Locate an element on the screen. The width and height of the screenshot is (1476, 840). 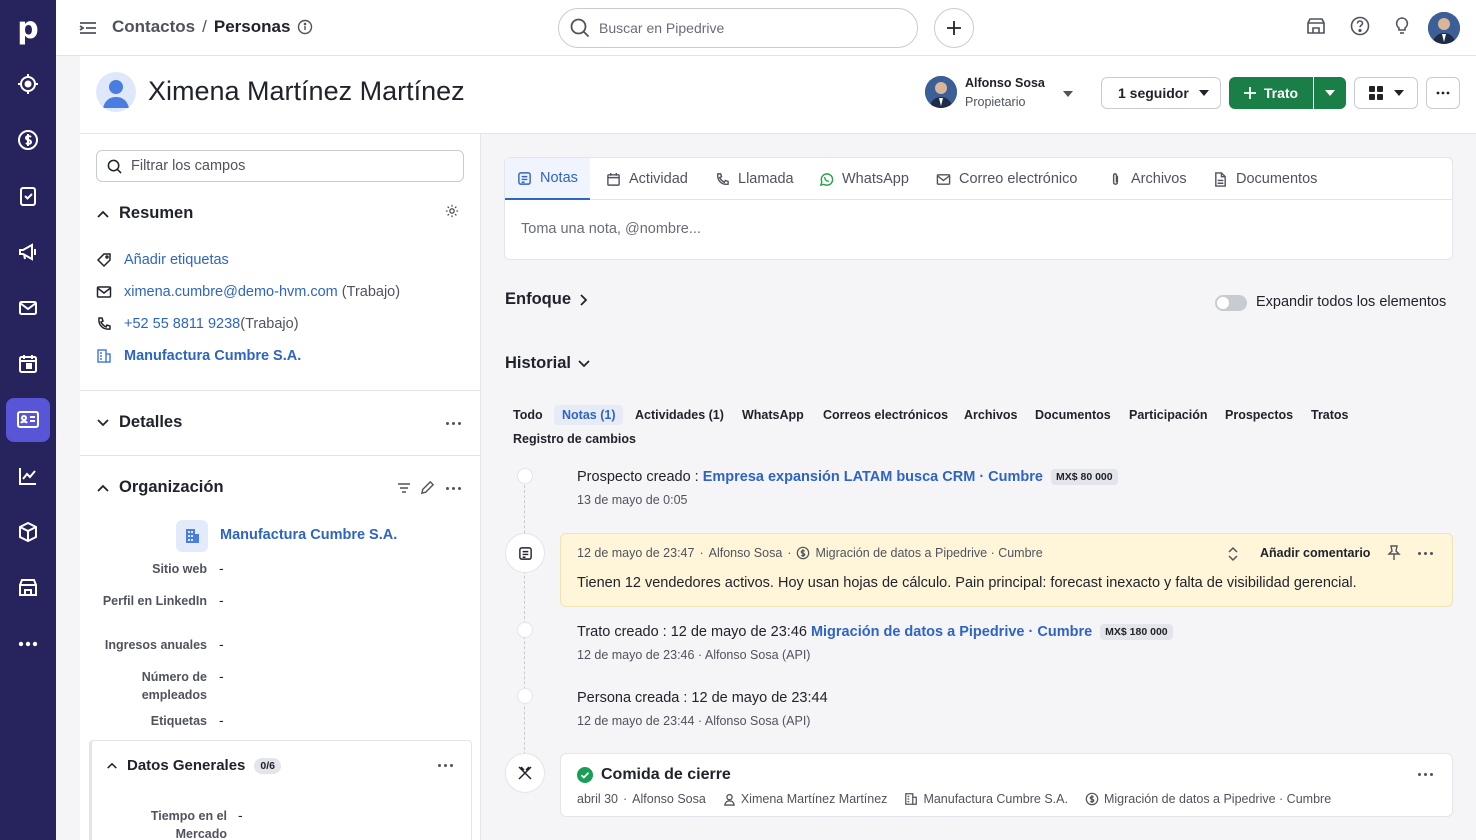
add-deal-button: Trato is located at coordinates (1271, 93).